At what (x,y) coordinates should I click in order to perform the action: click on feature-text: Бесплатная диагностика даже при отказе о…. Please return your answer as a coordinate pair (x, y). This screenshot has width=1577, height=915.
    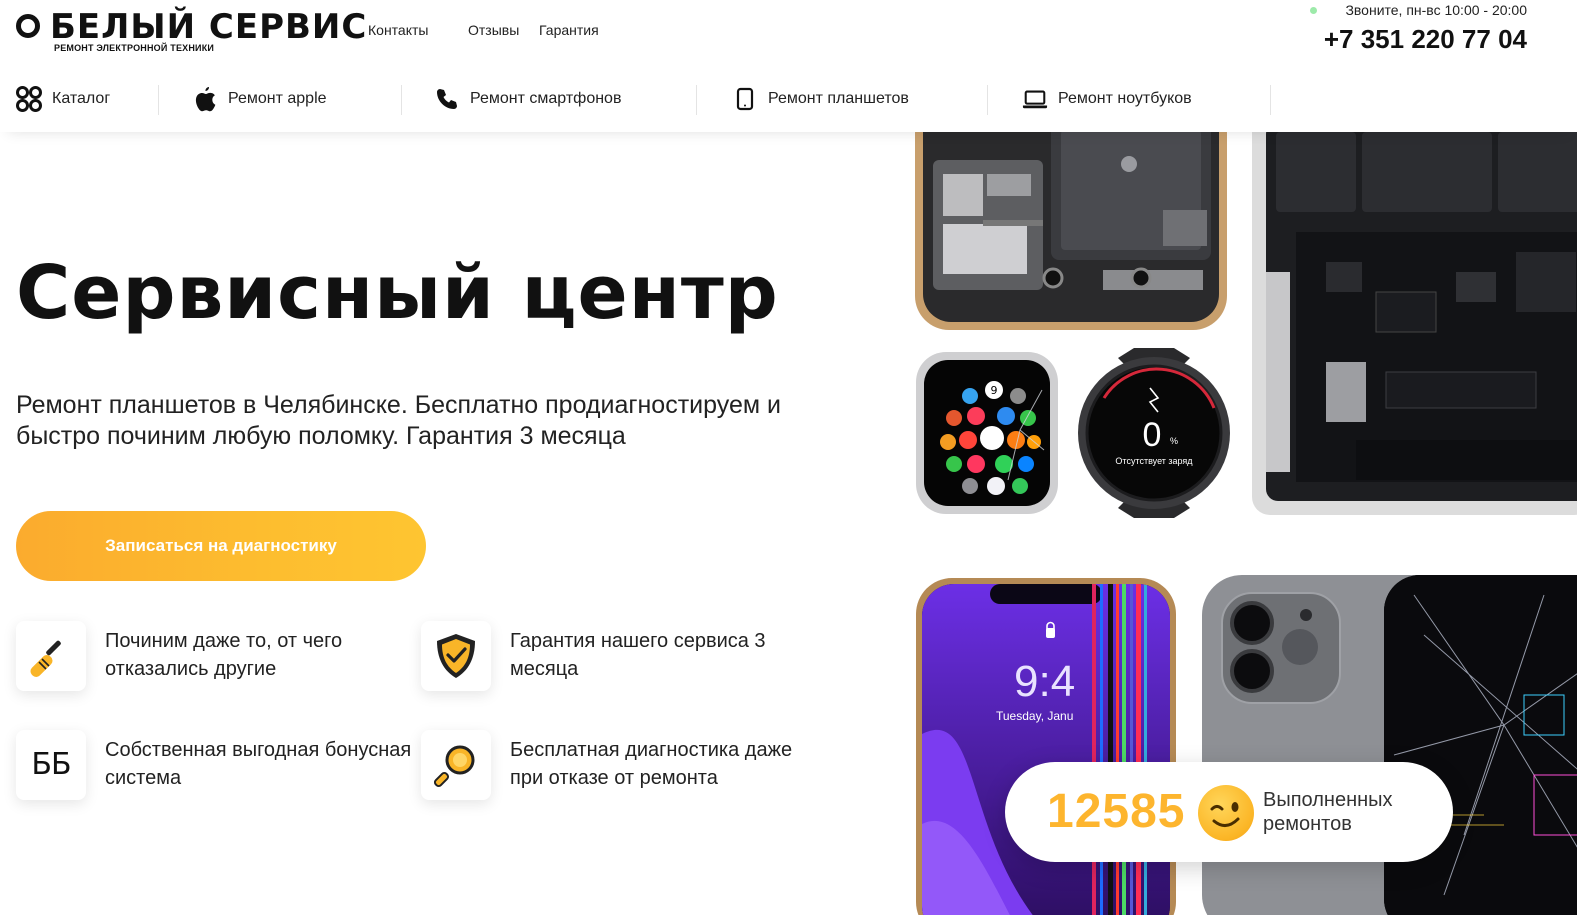
    Looking at the image, I should click on (651, 764).